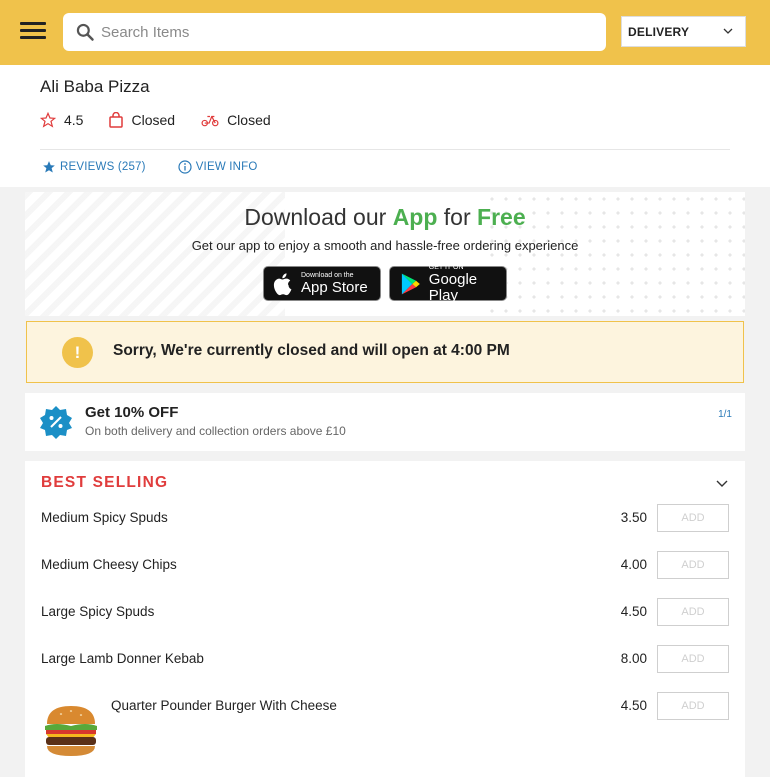 The image size is (770, 777). What do you see at coordinates (385, 660) in the screenshot?
I see `menu-item: Large Lamb Donner Kebab 8.00 ADD` at bounding box center [385, 660].